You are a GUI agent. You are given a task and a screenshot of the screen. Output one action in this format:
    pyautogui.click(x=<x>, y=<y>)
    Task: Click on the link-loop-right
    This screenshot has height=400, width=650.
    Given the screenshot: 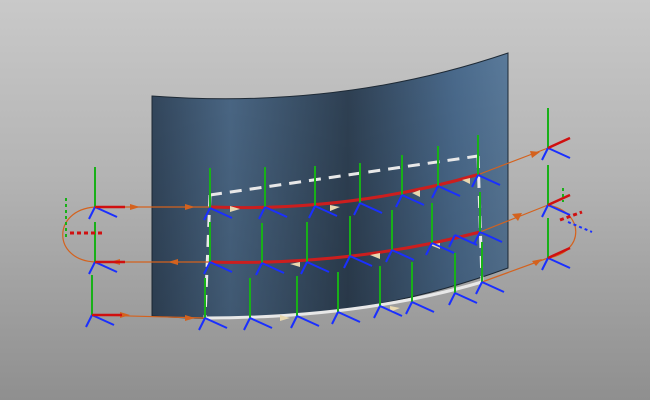 What is the action you would take?
    pyautogui.click(x=562, y=231)
    